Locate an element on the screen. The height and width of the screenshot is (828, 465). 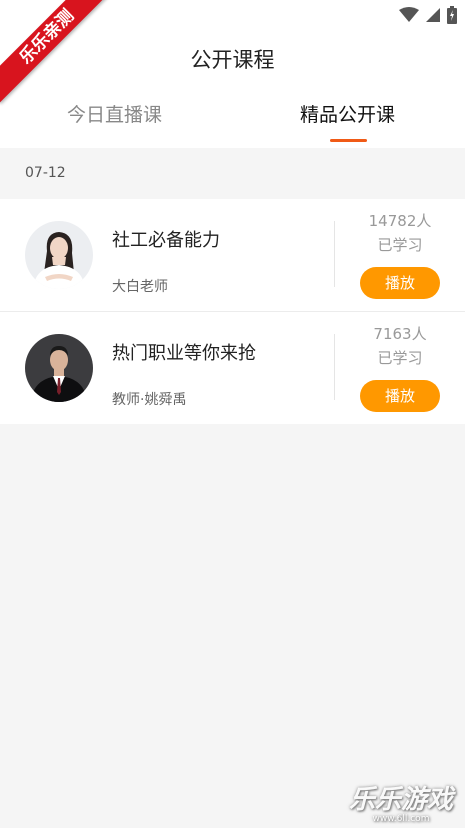
date-label: 07-12 is located at coordinates (45, 173).